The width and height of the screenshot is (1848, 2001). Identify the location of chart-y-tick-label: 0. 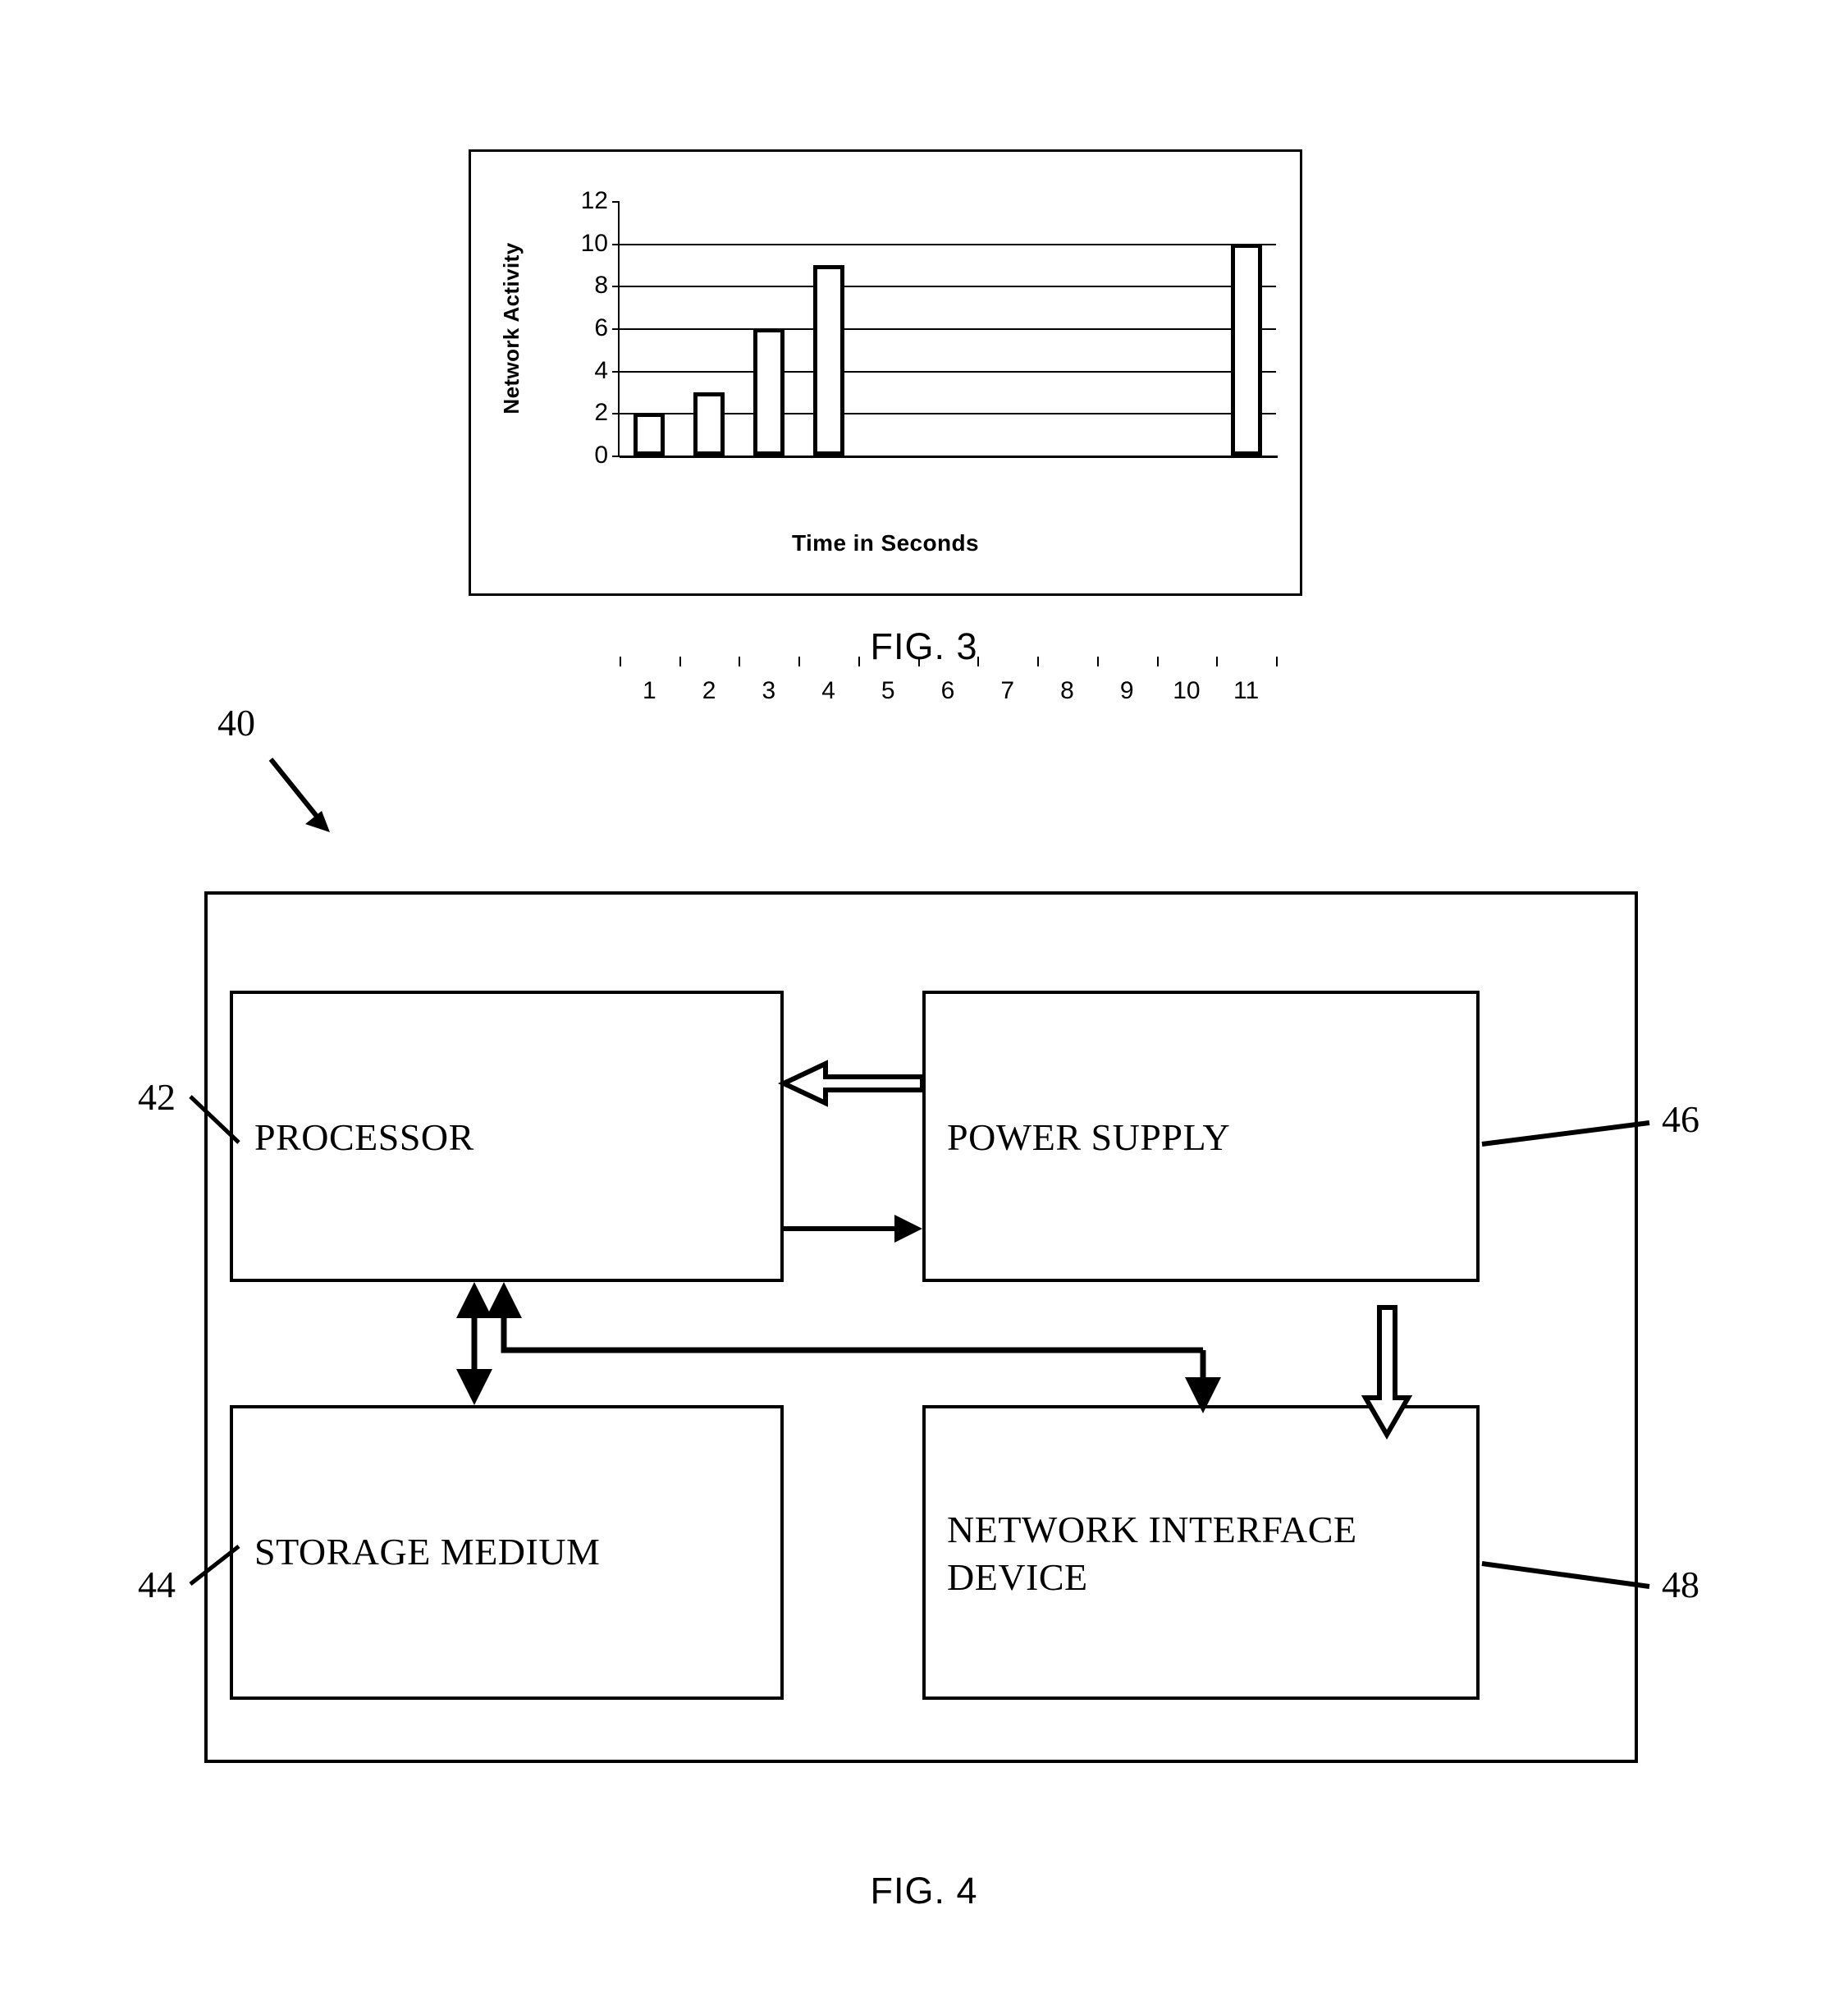
(601, 456).